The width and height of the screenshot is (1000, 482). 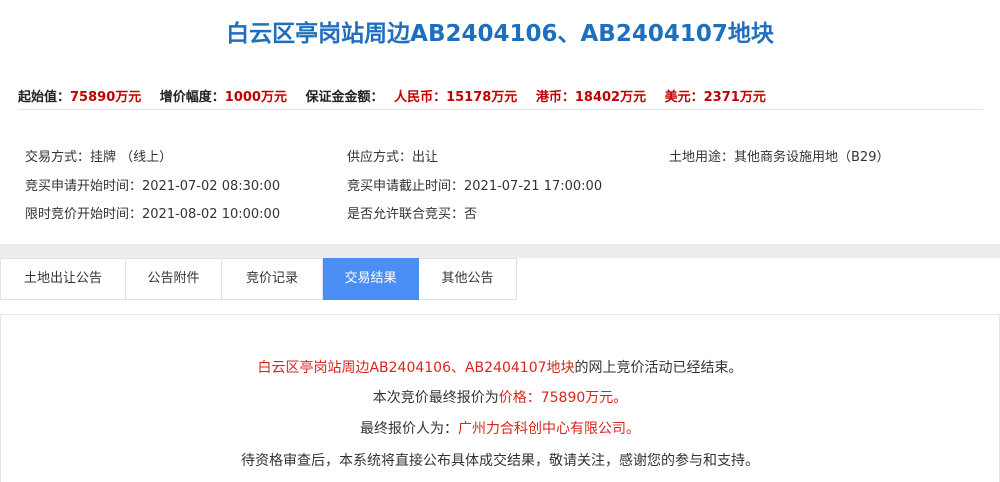 I want to click on usd-label: 美元：, so click(x=684, y=97).